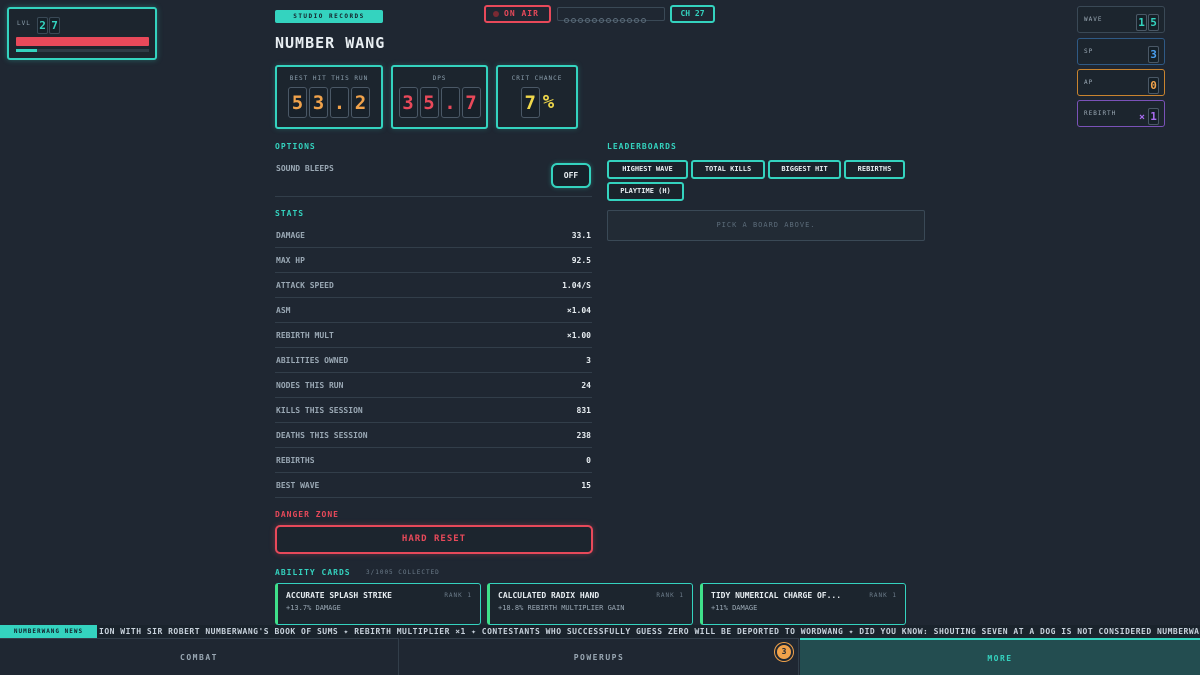  I want to click on chip-value: 3, so click(1153, 53).